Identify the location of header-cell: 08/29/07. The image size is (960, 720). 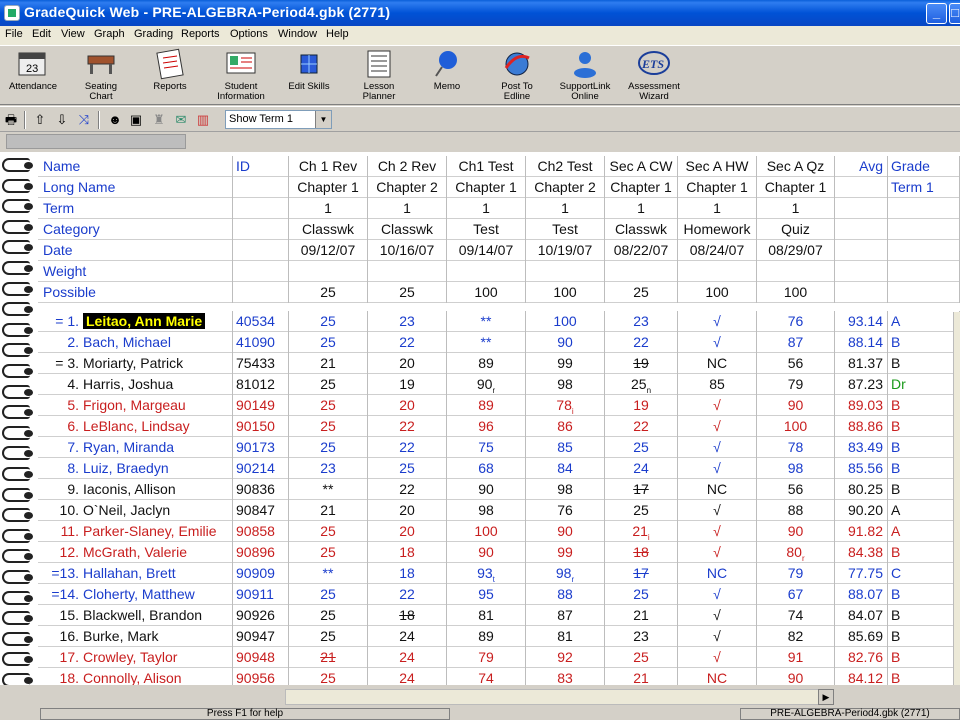
(796, 250).